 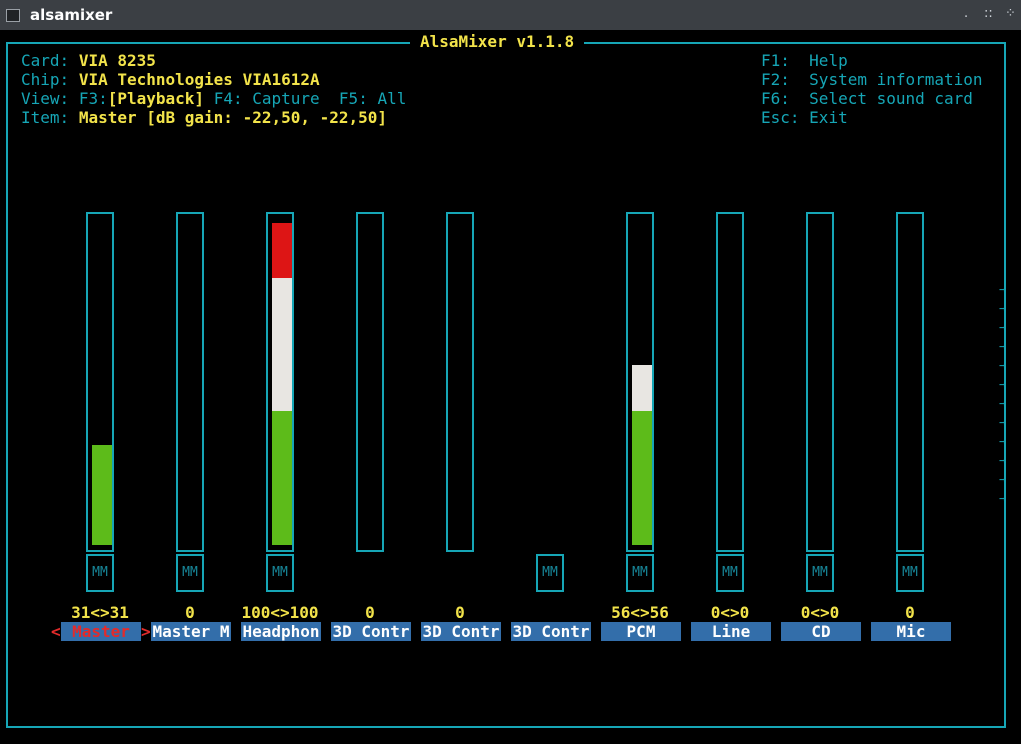 I want to click on card-value: VIA 8235, so click(x=117, y=60).